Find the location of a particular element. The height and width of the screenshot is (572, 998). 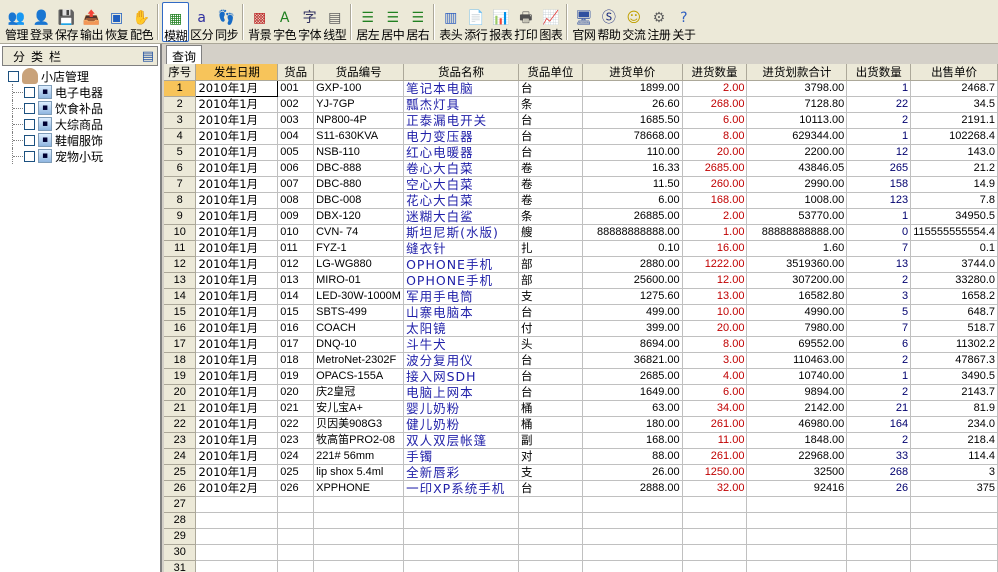

table-row: 31 is located at coordinates (581, 566).